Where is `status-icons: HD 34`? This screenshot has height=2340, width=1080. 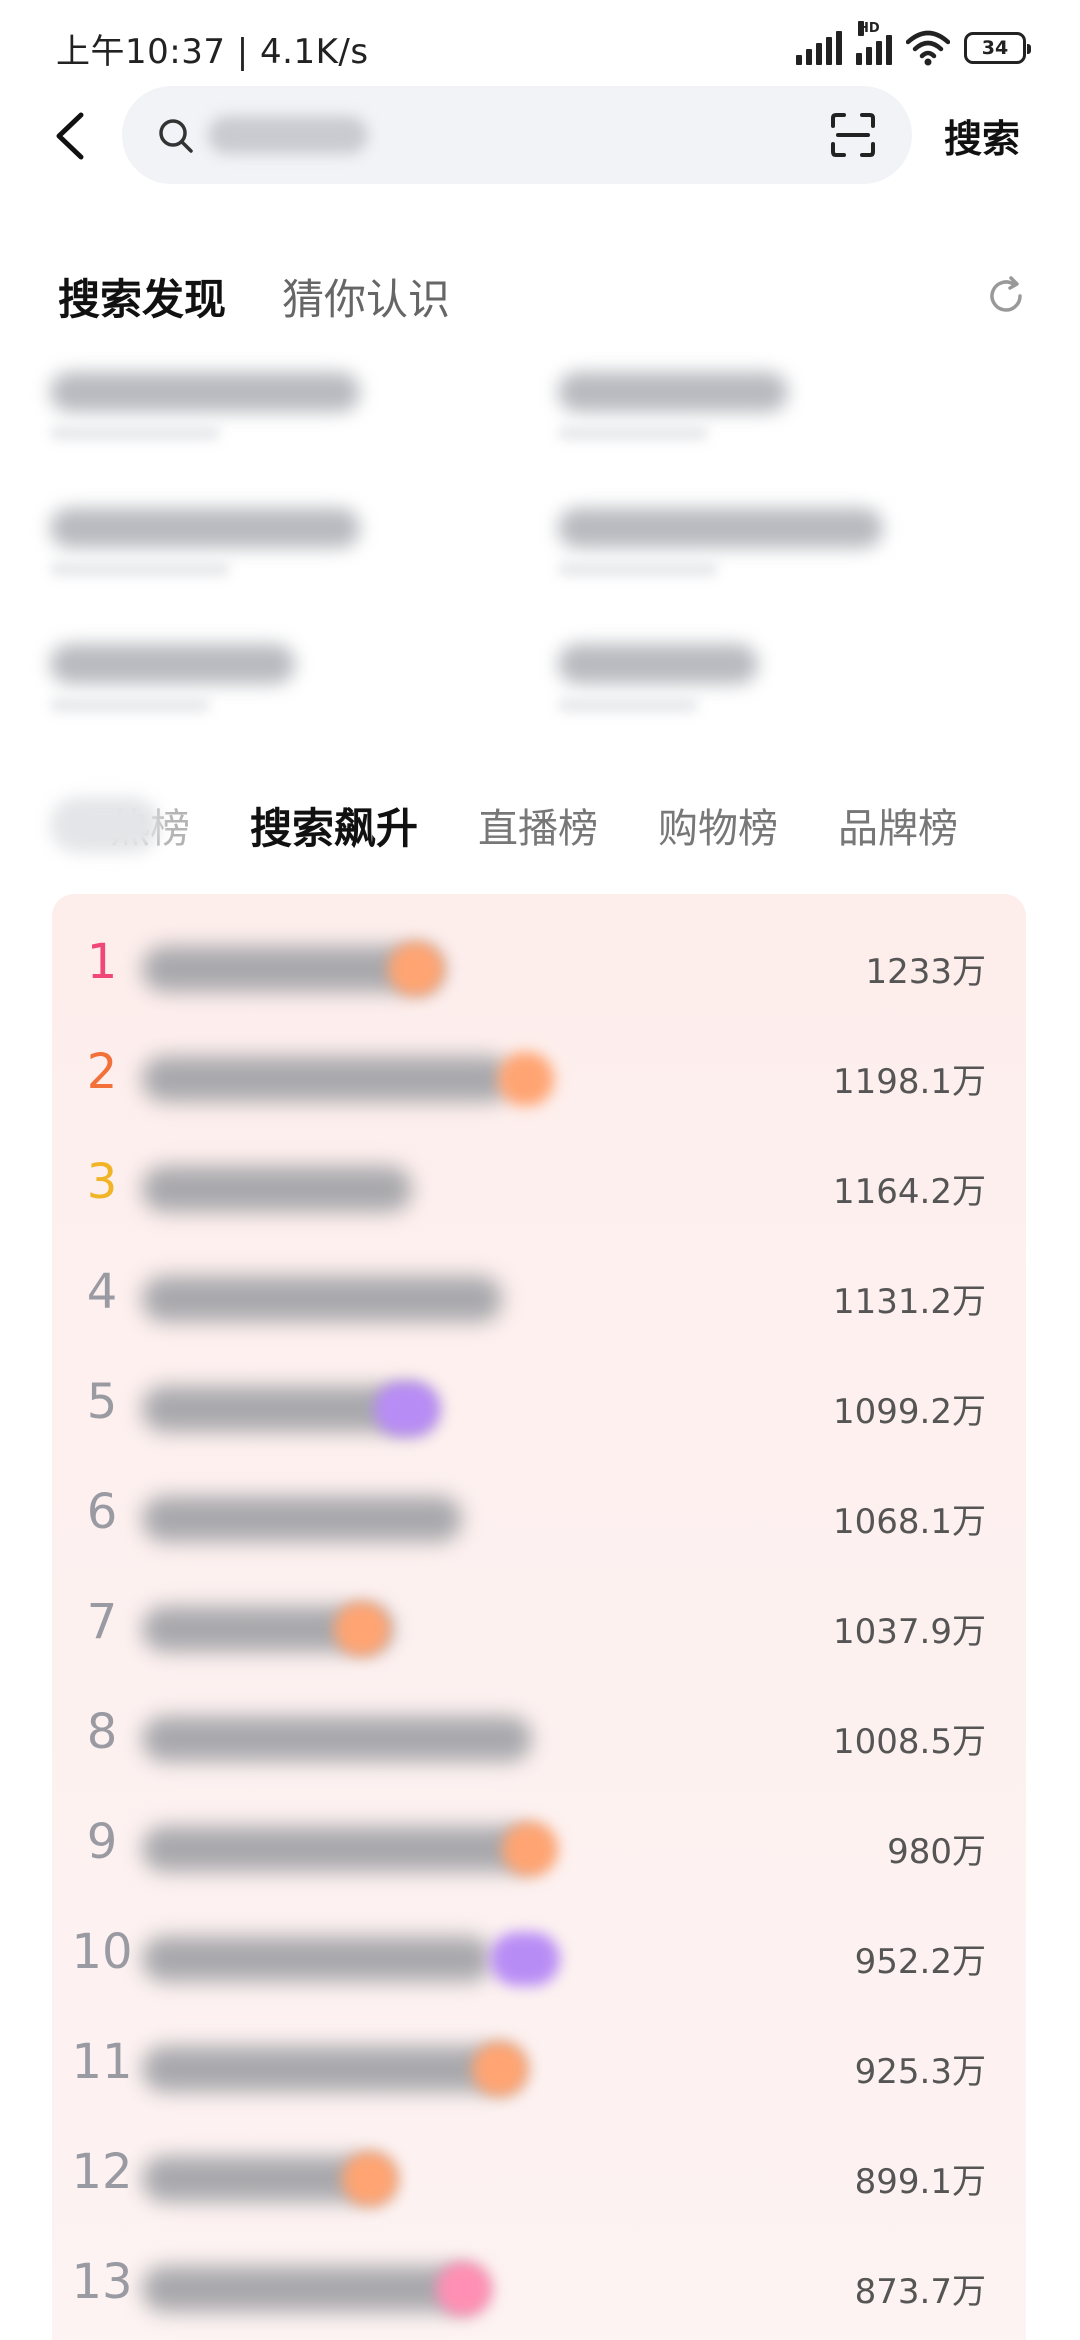
status-icons: HD 34 is located at coordinates (913, 44).